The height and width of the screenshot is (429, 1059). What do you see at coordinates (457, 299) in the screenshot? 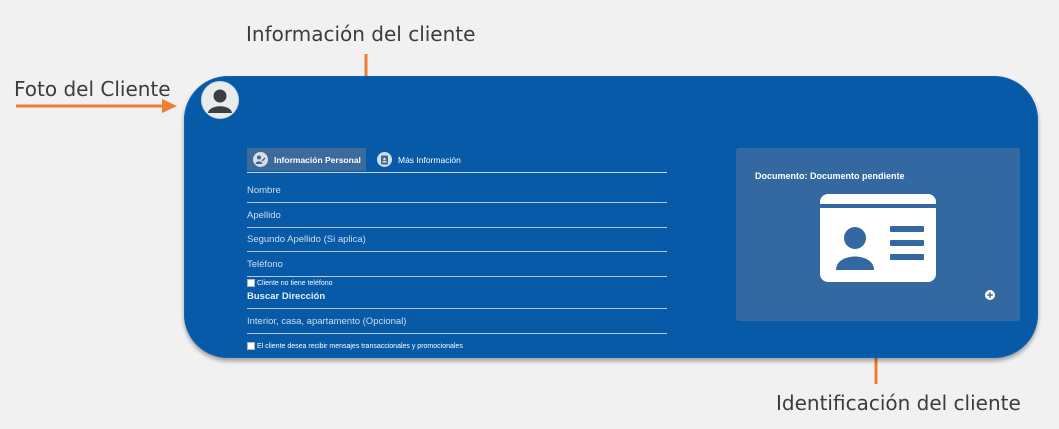
I see `buscar-direccion-field: Buscar Dirección` at bounding box center [457, 299].